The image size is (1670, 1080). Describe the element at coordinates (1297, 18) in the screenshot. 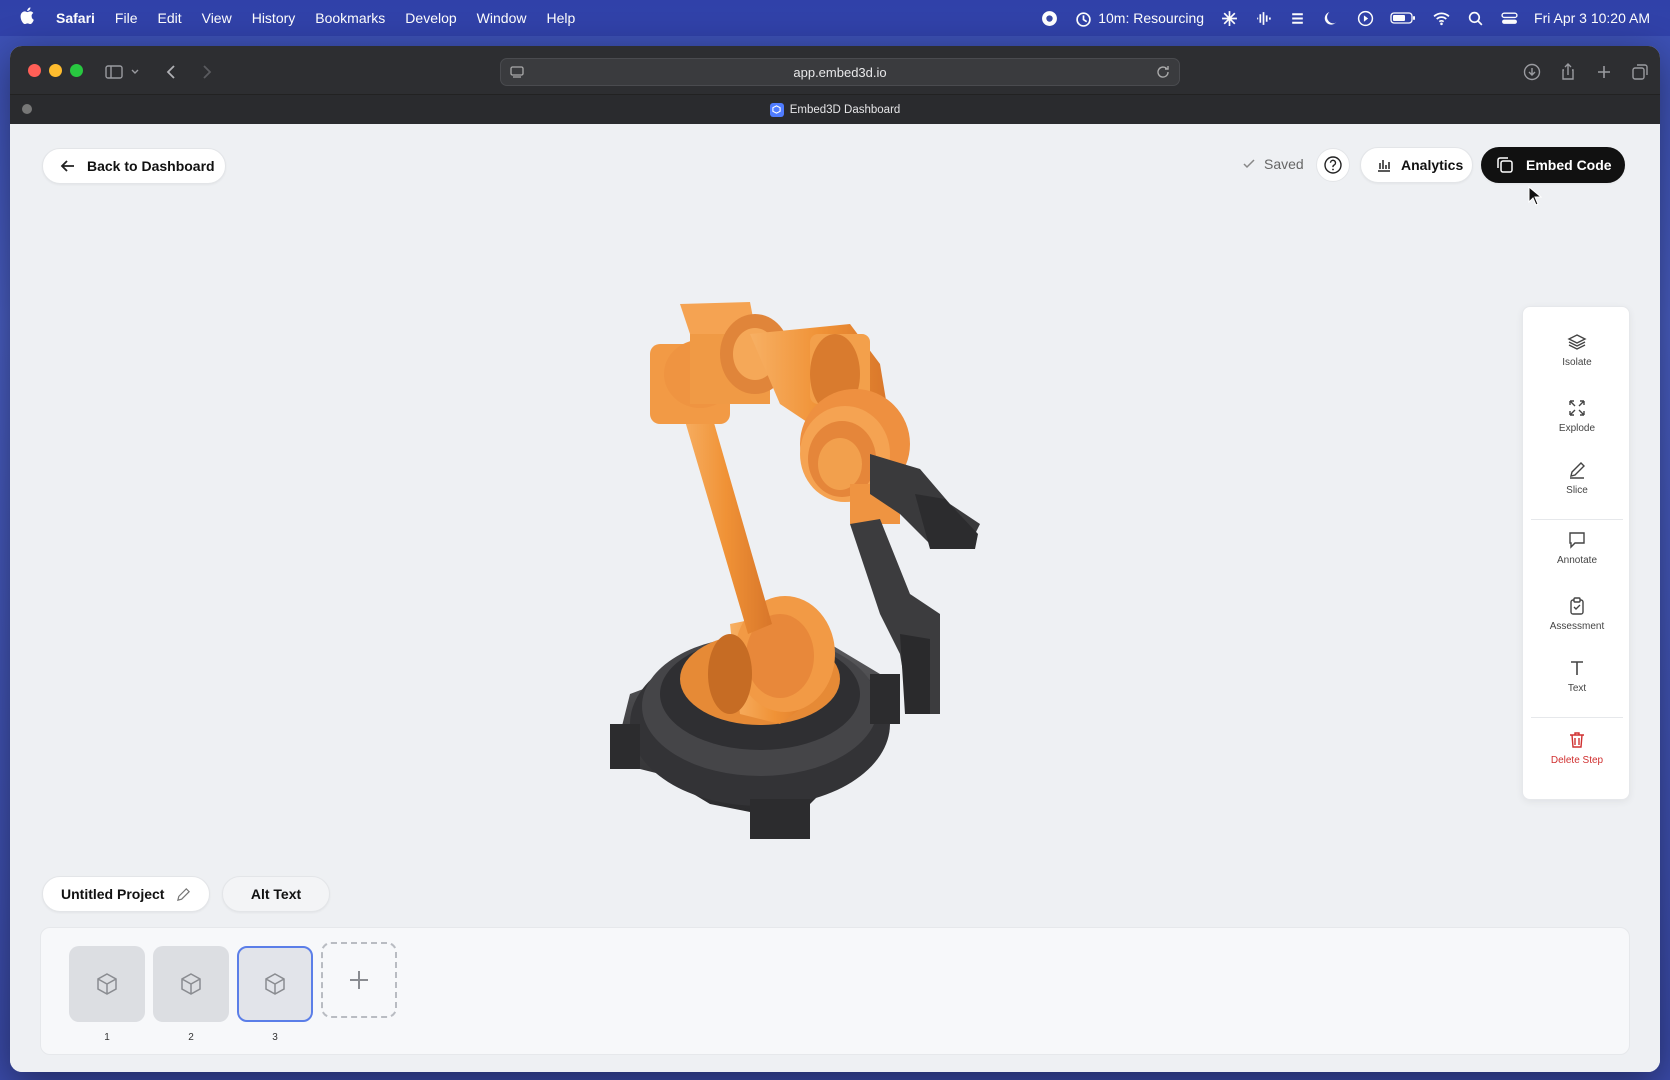

I see `stack-icon` at that location.